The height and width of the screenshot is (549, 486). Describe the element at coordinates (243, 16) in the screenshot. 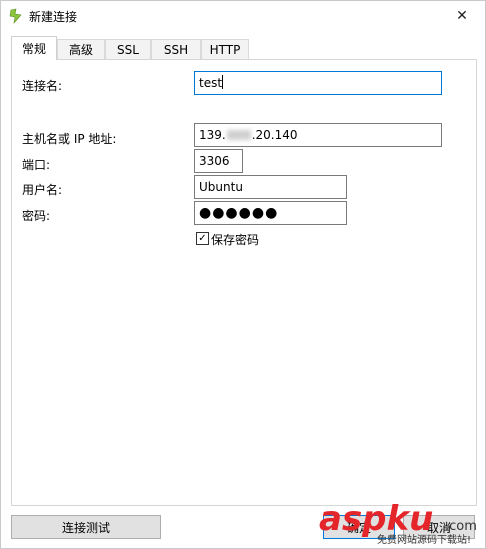

I see `title-bar: 新建连接 ✕` at that location.